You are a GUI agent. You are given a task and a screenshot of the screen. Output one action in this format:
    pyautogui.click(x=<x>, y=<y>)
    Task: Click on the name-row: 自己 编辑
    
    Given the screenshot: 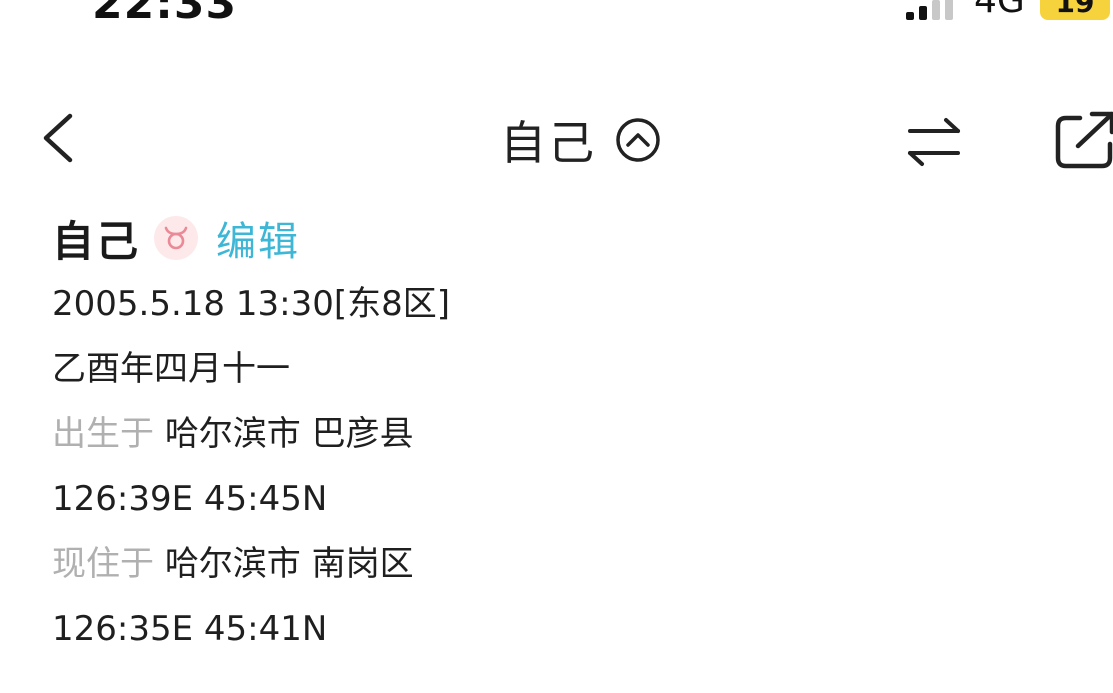 What is the action you would take?
    pyautogui.click(x=251, y=238)
    